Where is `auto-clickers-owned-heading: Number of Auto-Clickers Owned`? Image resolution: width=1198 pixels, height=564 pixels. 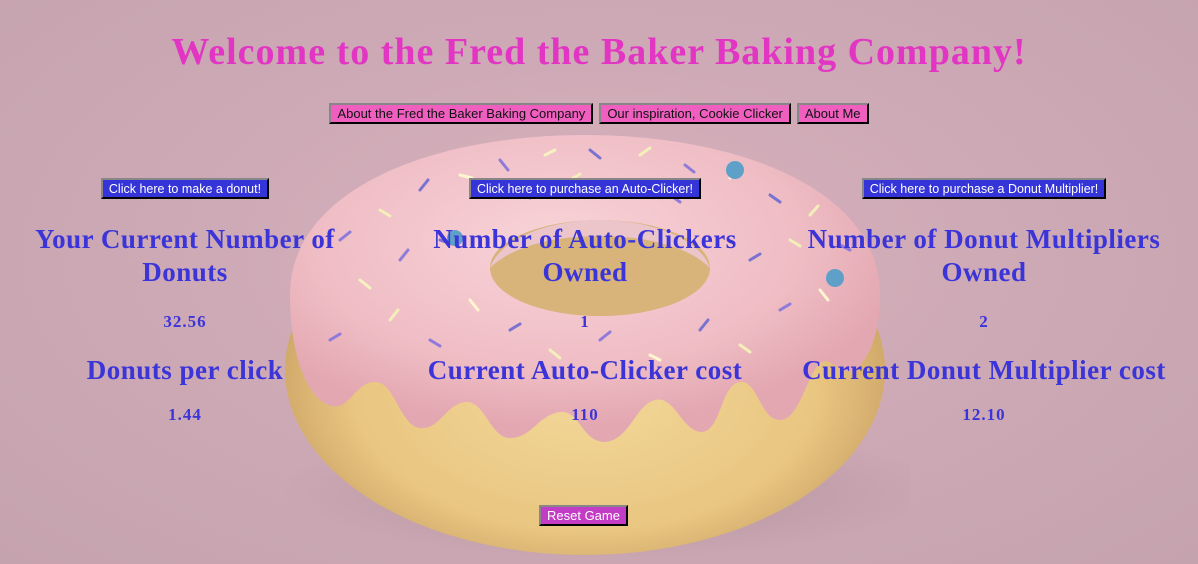
auto-clickers-owned-heading: Number of Auto-Clickers Owned is located at coordinates (585, 255).